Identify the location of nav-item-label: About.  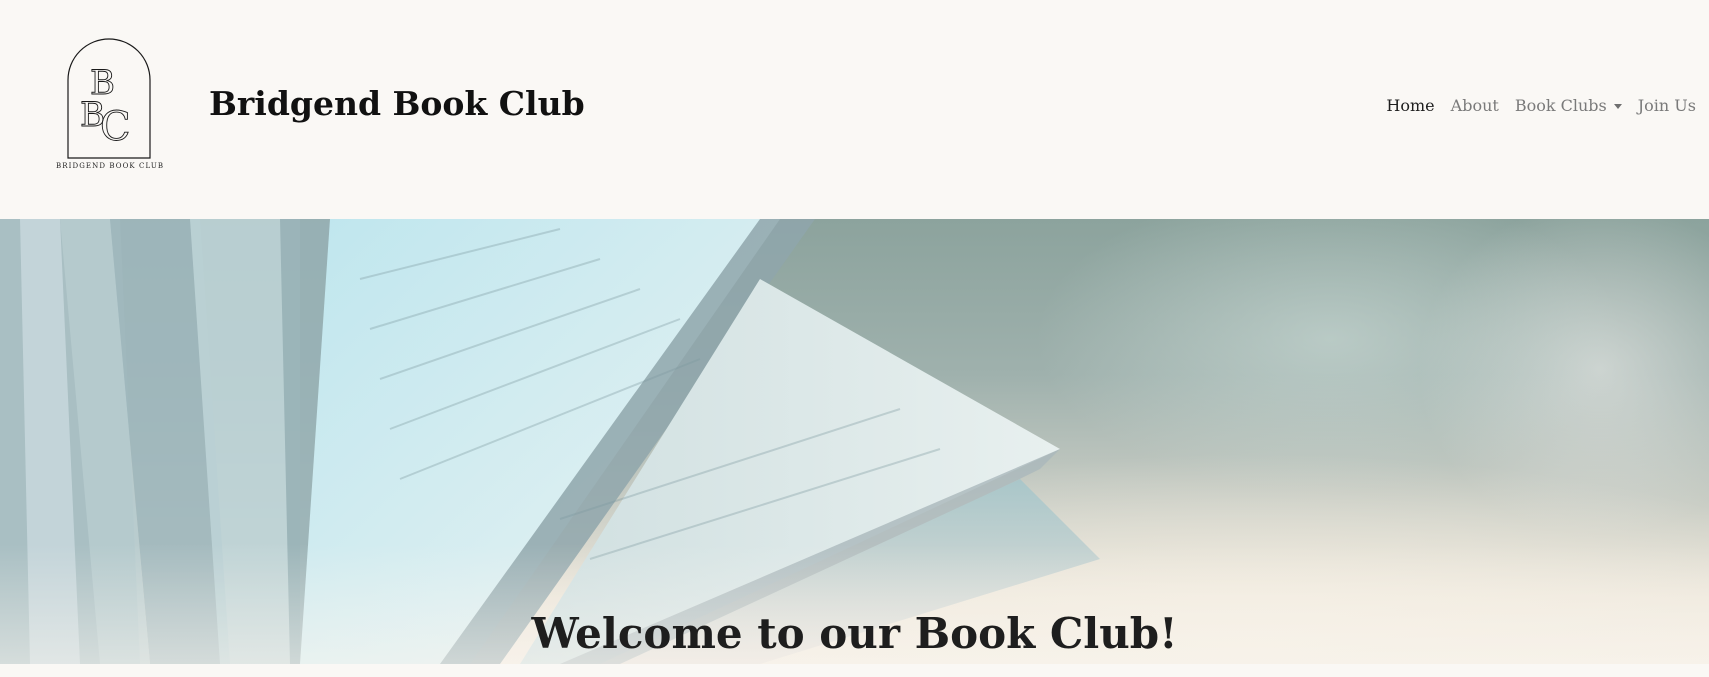
(1474, 105).